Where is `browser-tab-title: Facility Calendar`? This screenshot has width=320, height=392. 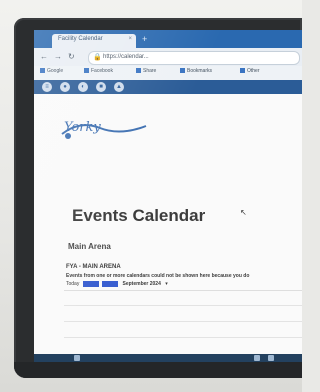
browser-tab-title: Facility Calendar is located at coordinates (80, 39).